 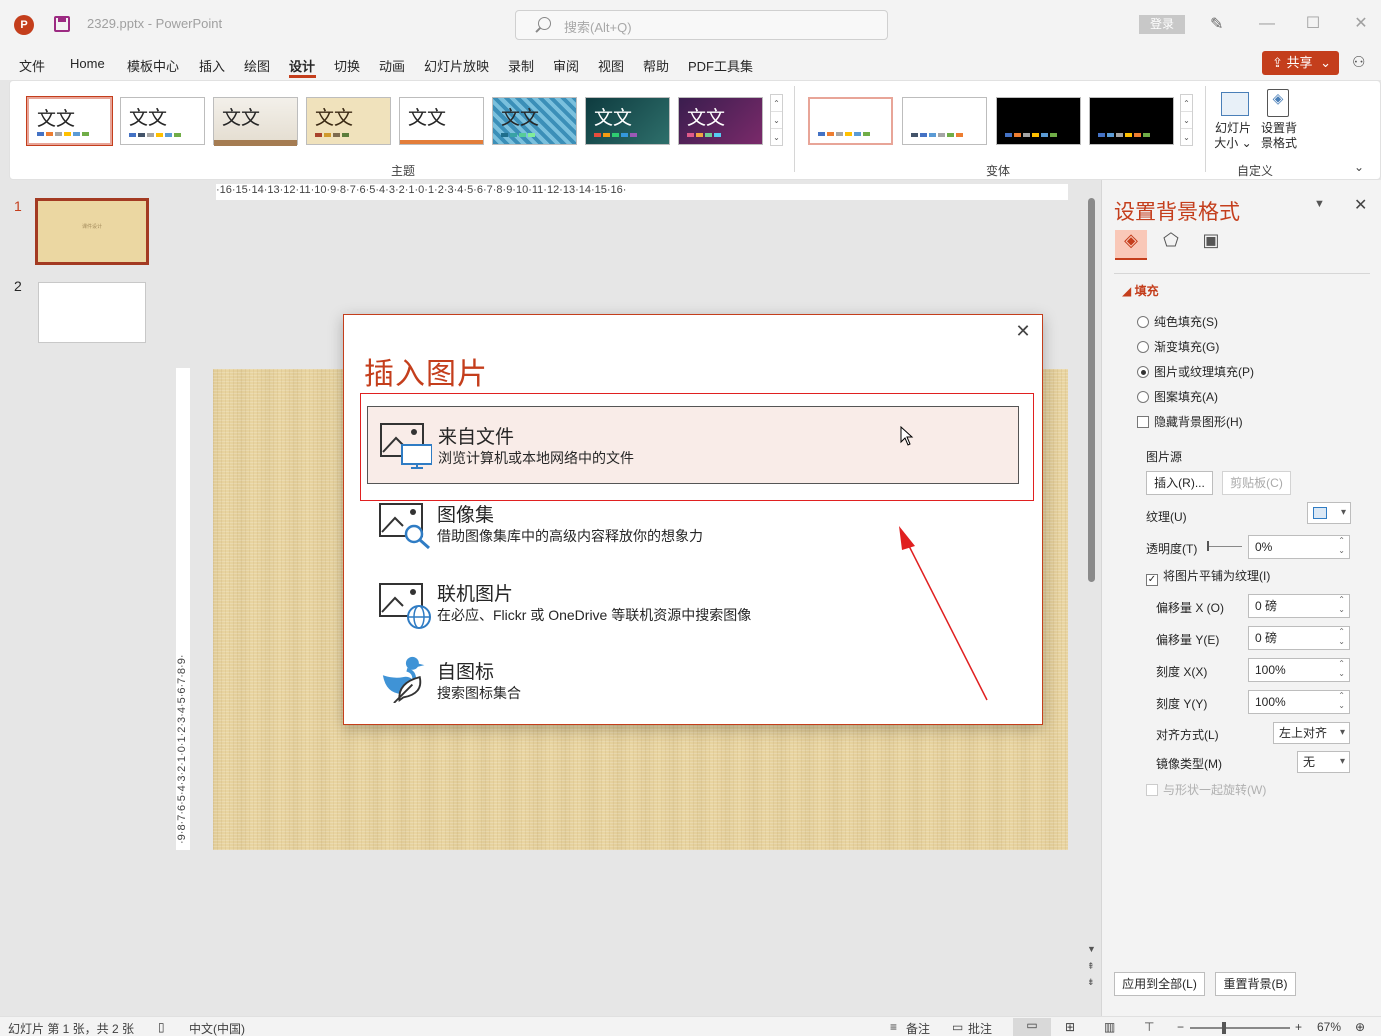 I want to click on zoom-level: 67%, so click(x=1329, y=1027).